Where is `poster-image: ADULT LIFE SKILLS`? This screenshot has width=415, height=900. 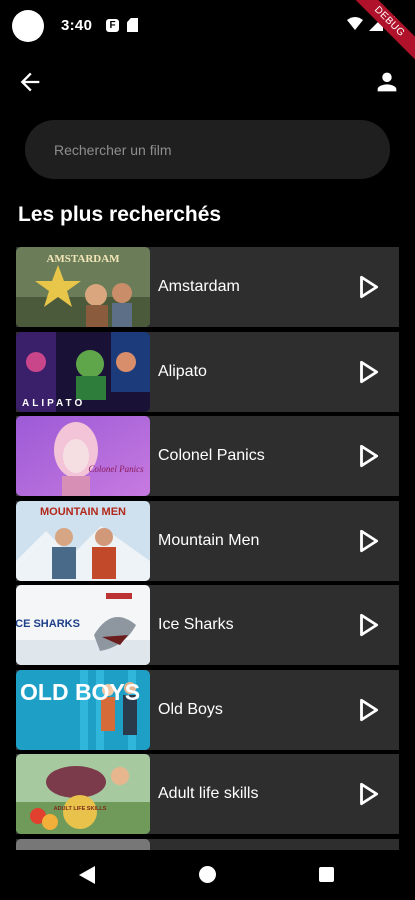 poster-image: ADULT LIFE SKILLS is located at coordinates (83, 794).